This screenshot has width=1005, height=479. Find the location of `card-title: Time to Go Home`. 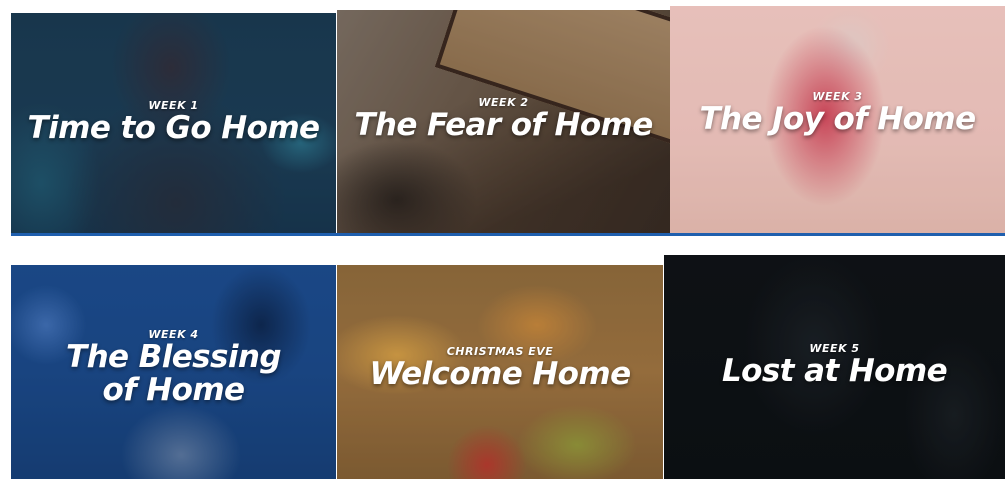

card-title: Time to Go Home is located at coordinates (174, 128).